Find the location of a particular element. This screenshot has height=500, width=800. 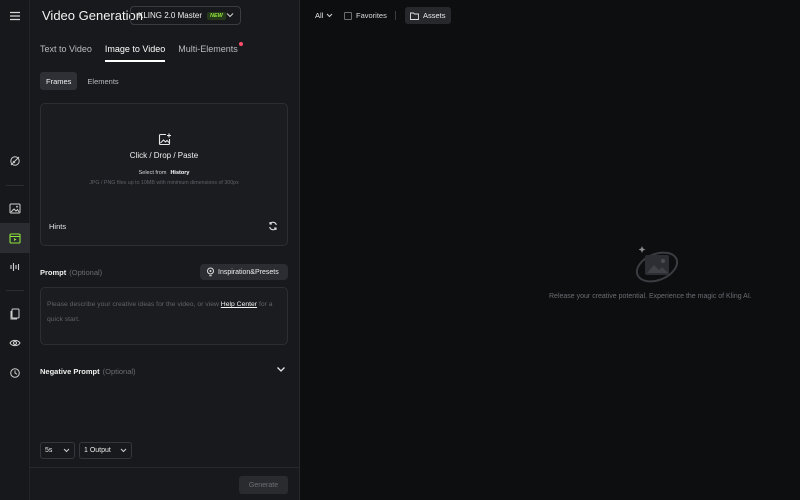

select-from-history: Select from History is located at coordinates (164, 173).